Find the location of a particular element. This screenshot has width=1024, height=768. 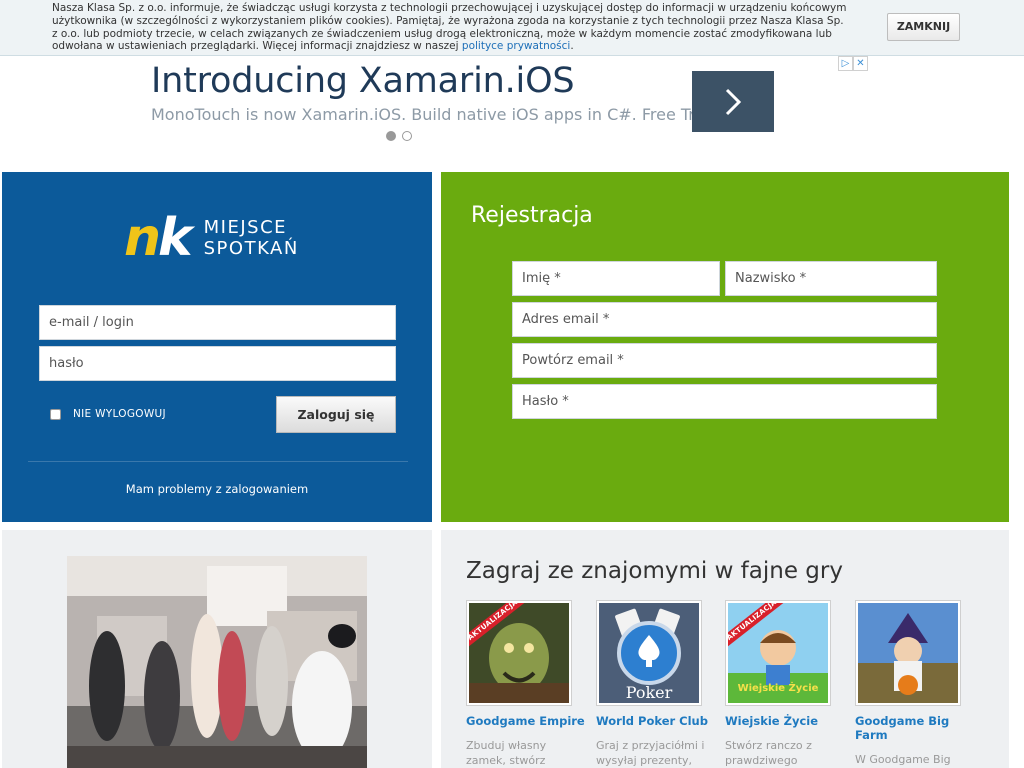

game-description: Stwórz ranczo z prawdziwego is located at coordinates (768, 753).